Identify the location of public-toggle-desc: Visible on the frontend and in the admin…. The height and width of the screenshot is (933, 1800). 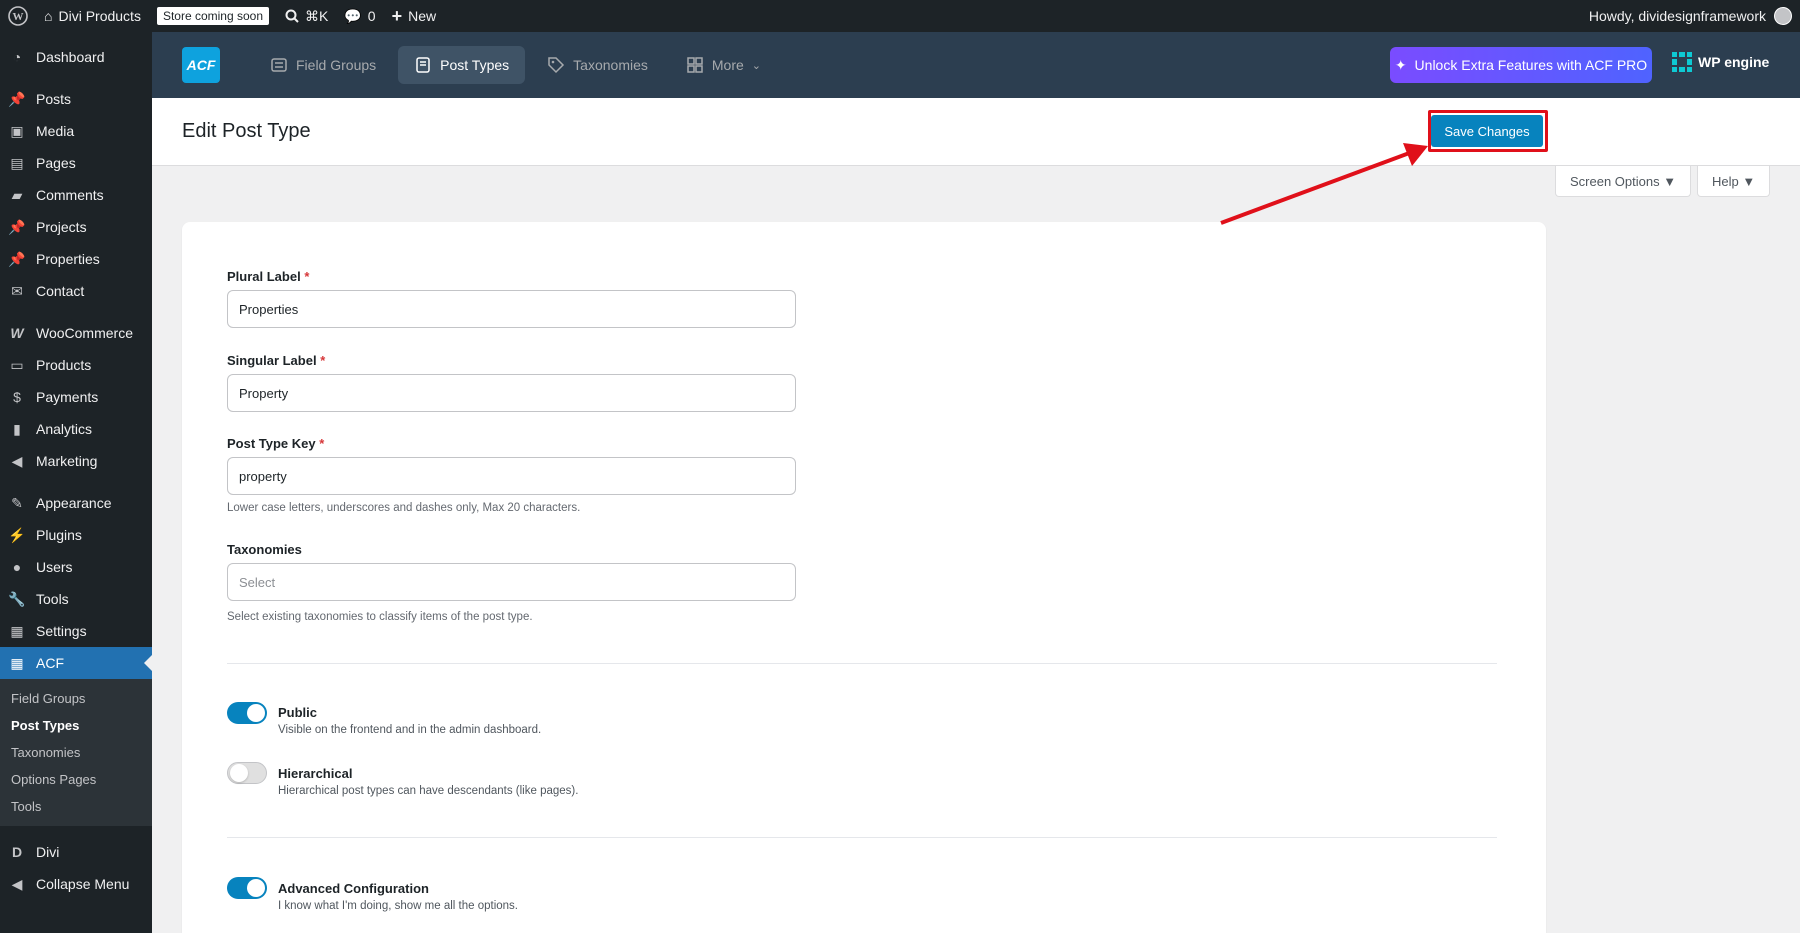
(410, 730).